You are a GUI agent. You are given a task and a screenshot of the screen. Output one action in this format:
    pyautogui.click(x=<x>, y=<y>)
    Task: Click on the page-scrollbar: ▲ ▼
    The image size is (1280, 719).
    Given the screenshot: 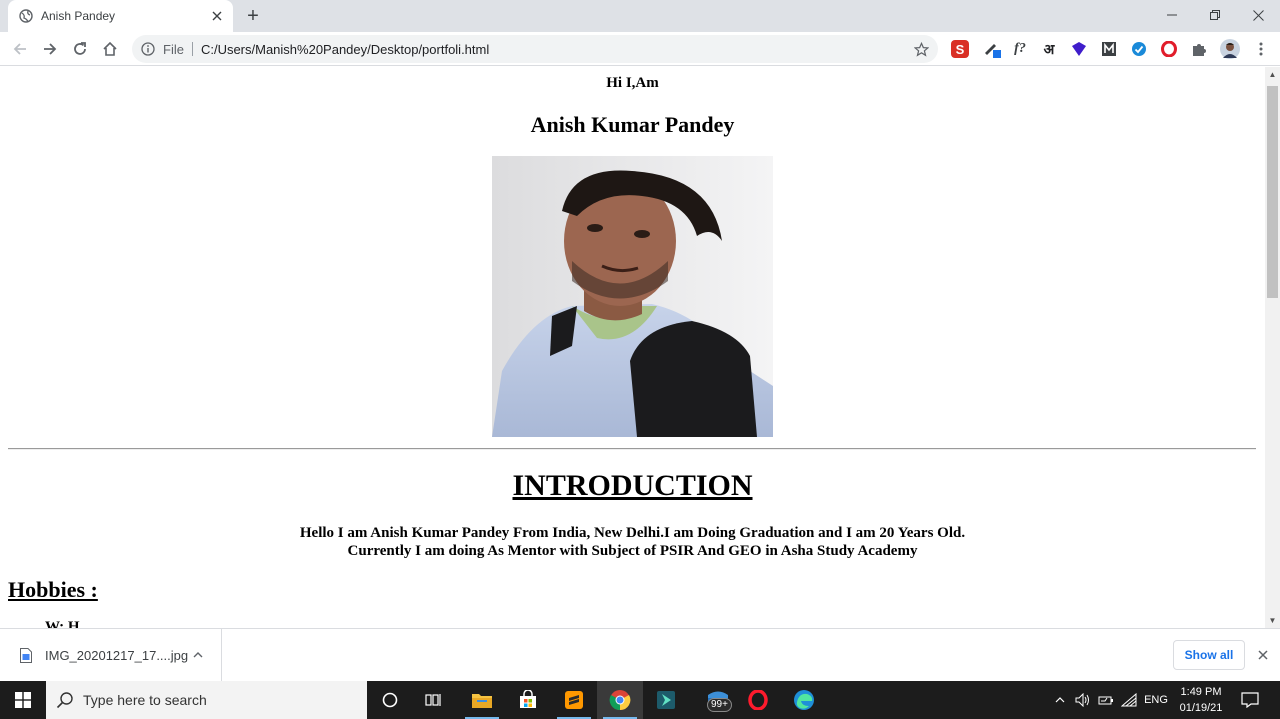 What is the action you would take?
    pyautogui.click(x=1272, y=347)
    